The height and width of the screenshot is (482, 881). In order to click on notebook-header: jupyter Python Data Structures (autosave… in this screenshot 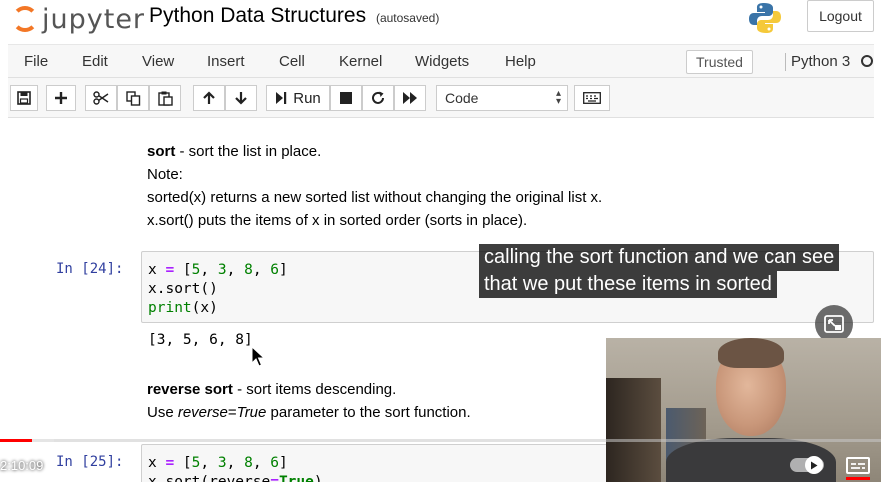, I will do `click(440, 22)`.